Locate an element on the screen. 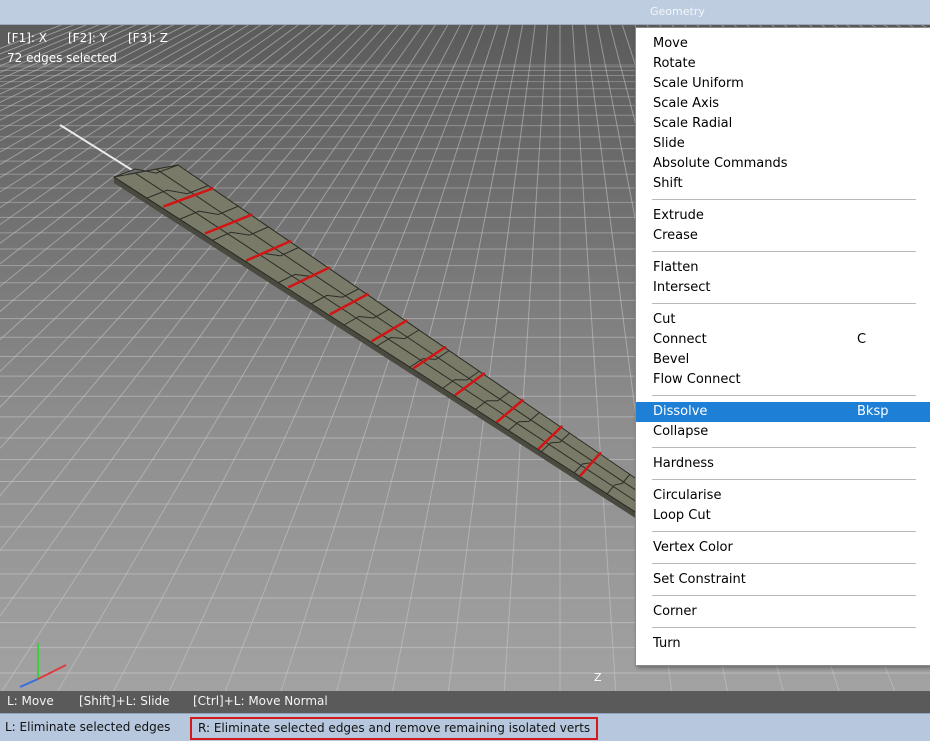  menu-item-label: Scale Radial is located at coordinates (693, 123).